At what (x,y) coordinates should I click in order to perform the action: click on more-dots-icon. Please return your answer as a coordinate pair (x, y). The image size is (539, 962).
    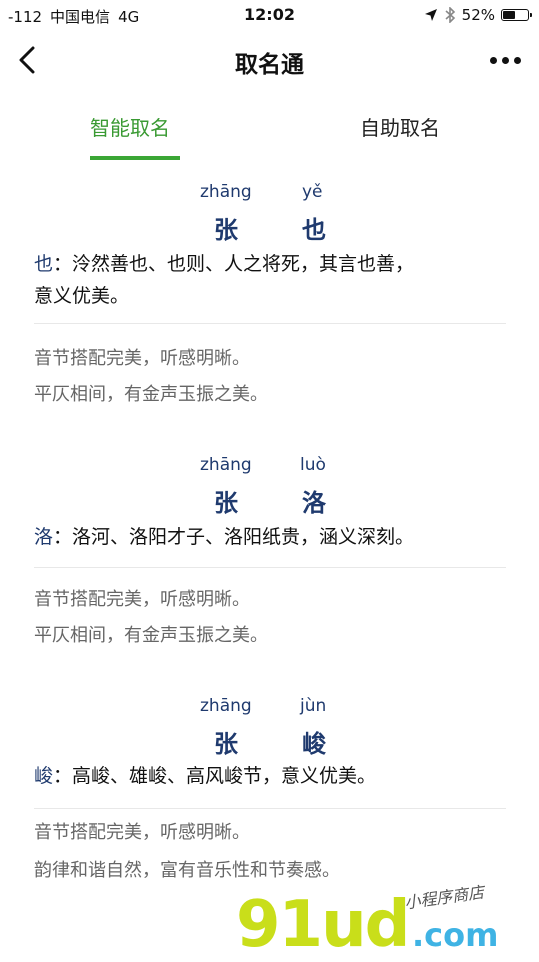
    Looking at the image, I should click on (493, 60).